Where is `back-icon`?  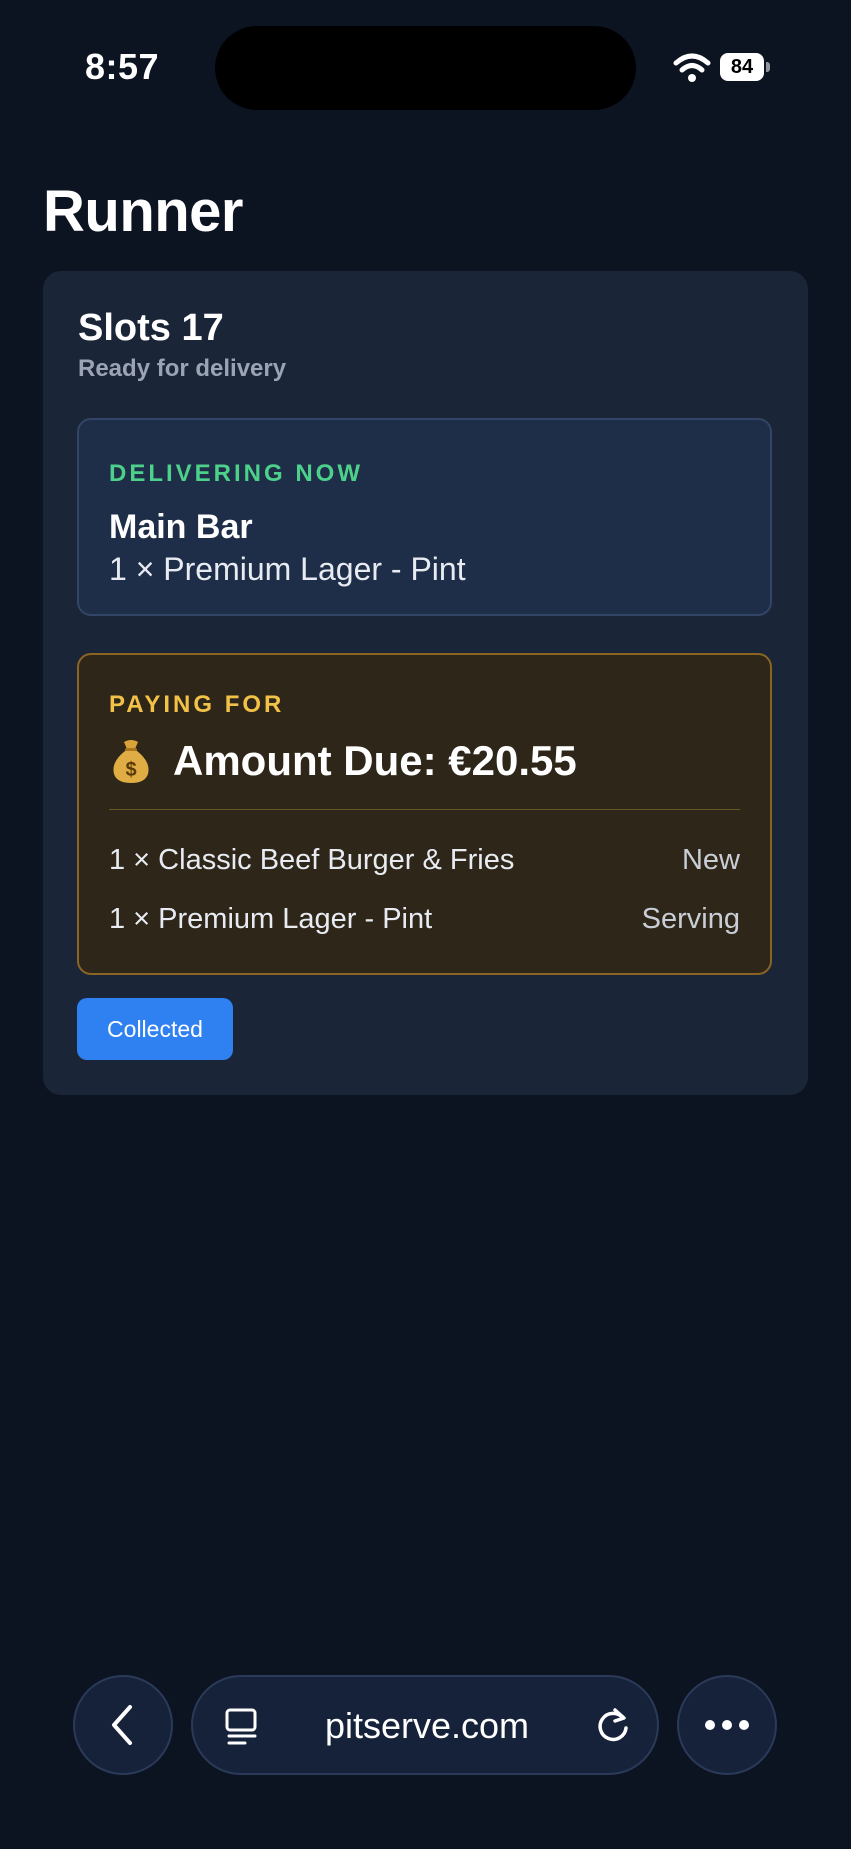
back-icon is located at coordinates (122, 1725).